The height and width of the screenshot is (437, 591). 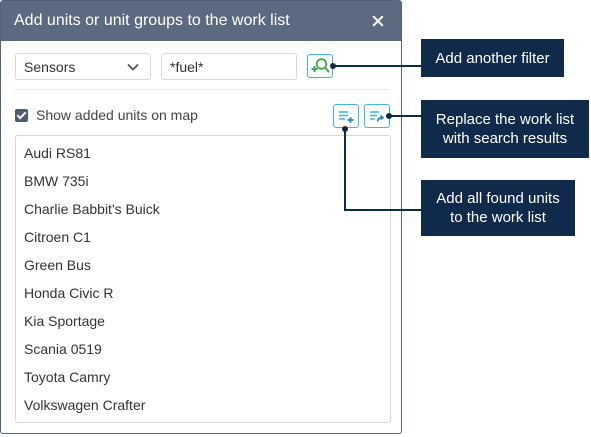 What do you see at coordinates (83, 66) in the screenshot?
I see `filter-type-select: Sensors` at bounding box center [83, 66].